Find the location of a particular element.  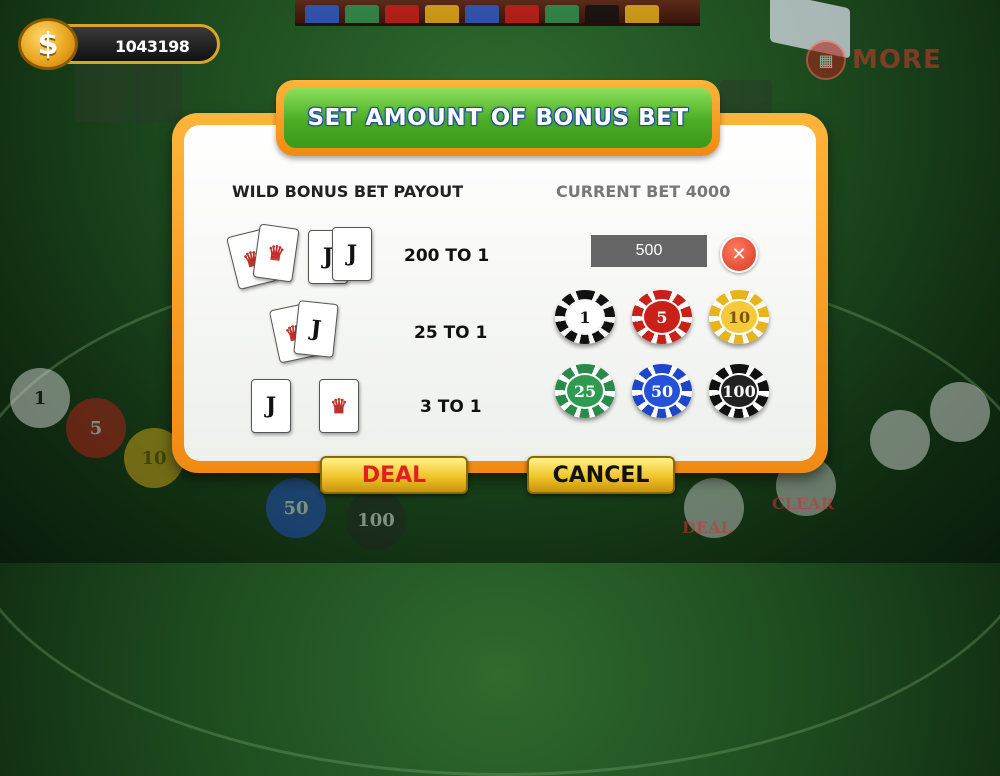

balance-value: 1043198 is located at coordinates (152, 46).